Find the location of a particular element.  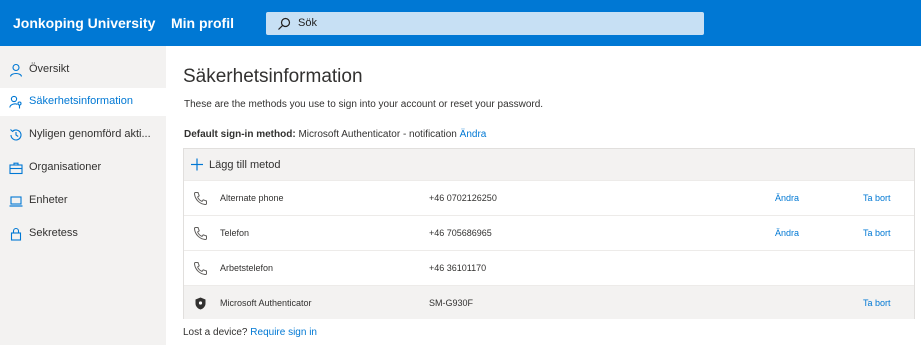

laptop-icon is located at coordinates (16, 201).